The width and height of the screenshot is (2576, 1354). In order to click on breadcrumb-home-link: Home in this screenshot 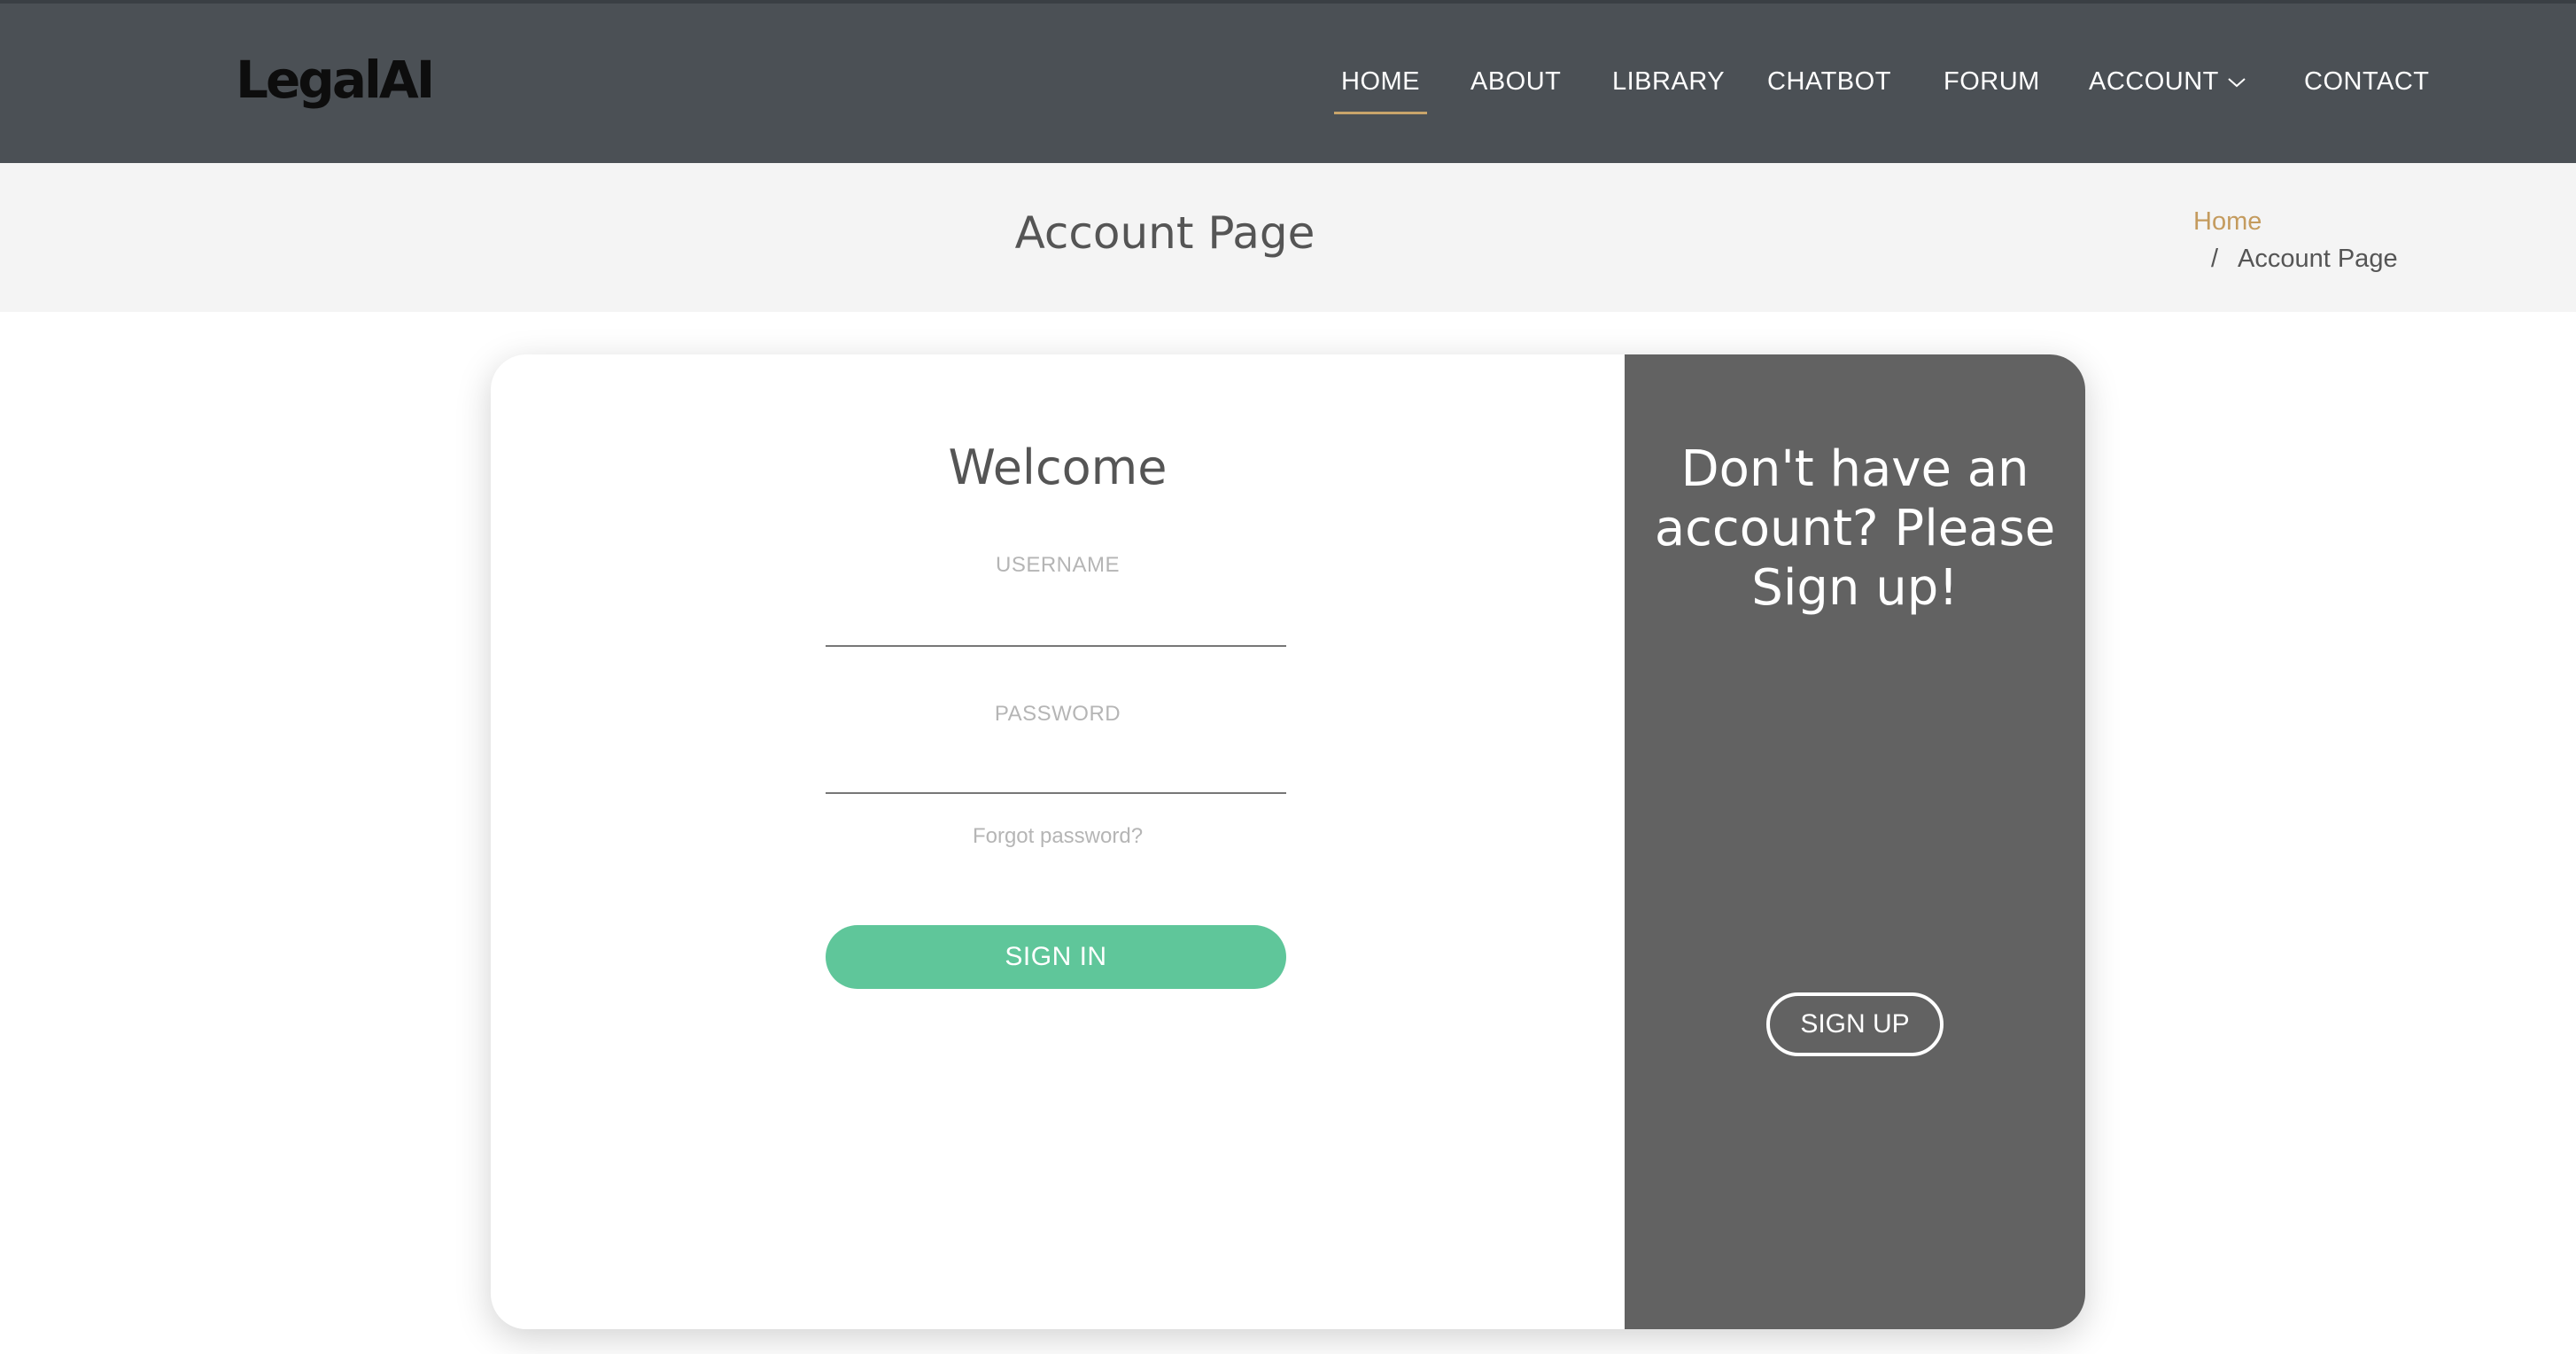, I will do `click(2227, 222)`.